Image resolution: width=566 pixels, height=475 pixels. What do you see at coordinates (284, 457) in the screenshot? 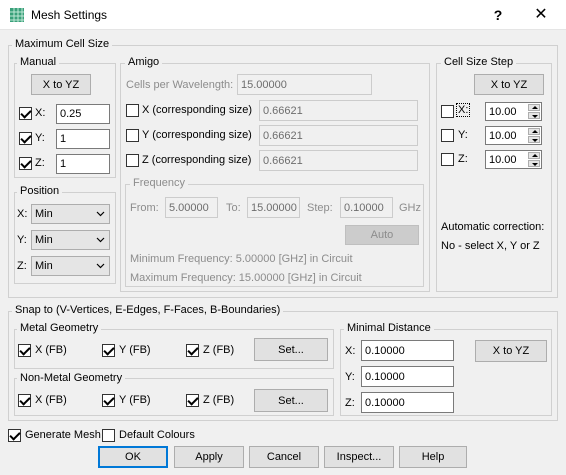
I see `cancel-button: Cancel` at bounding box center [284, 457].